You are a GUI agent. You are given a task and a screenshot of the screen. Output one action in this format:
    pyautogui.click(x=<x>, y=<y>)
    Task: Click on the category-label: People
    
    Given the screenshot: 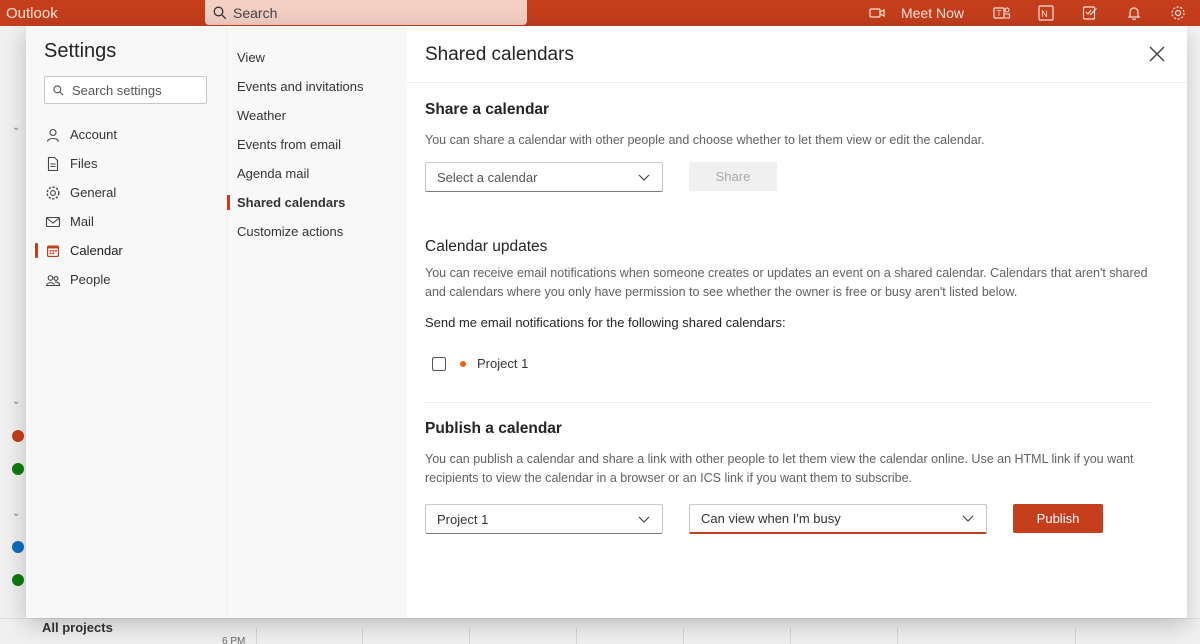 What is the action you would take?
    pyautogui.click(x=90, y=279)
    